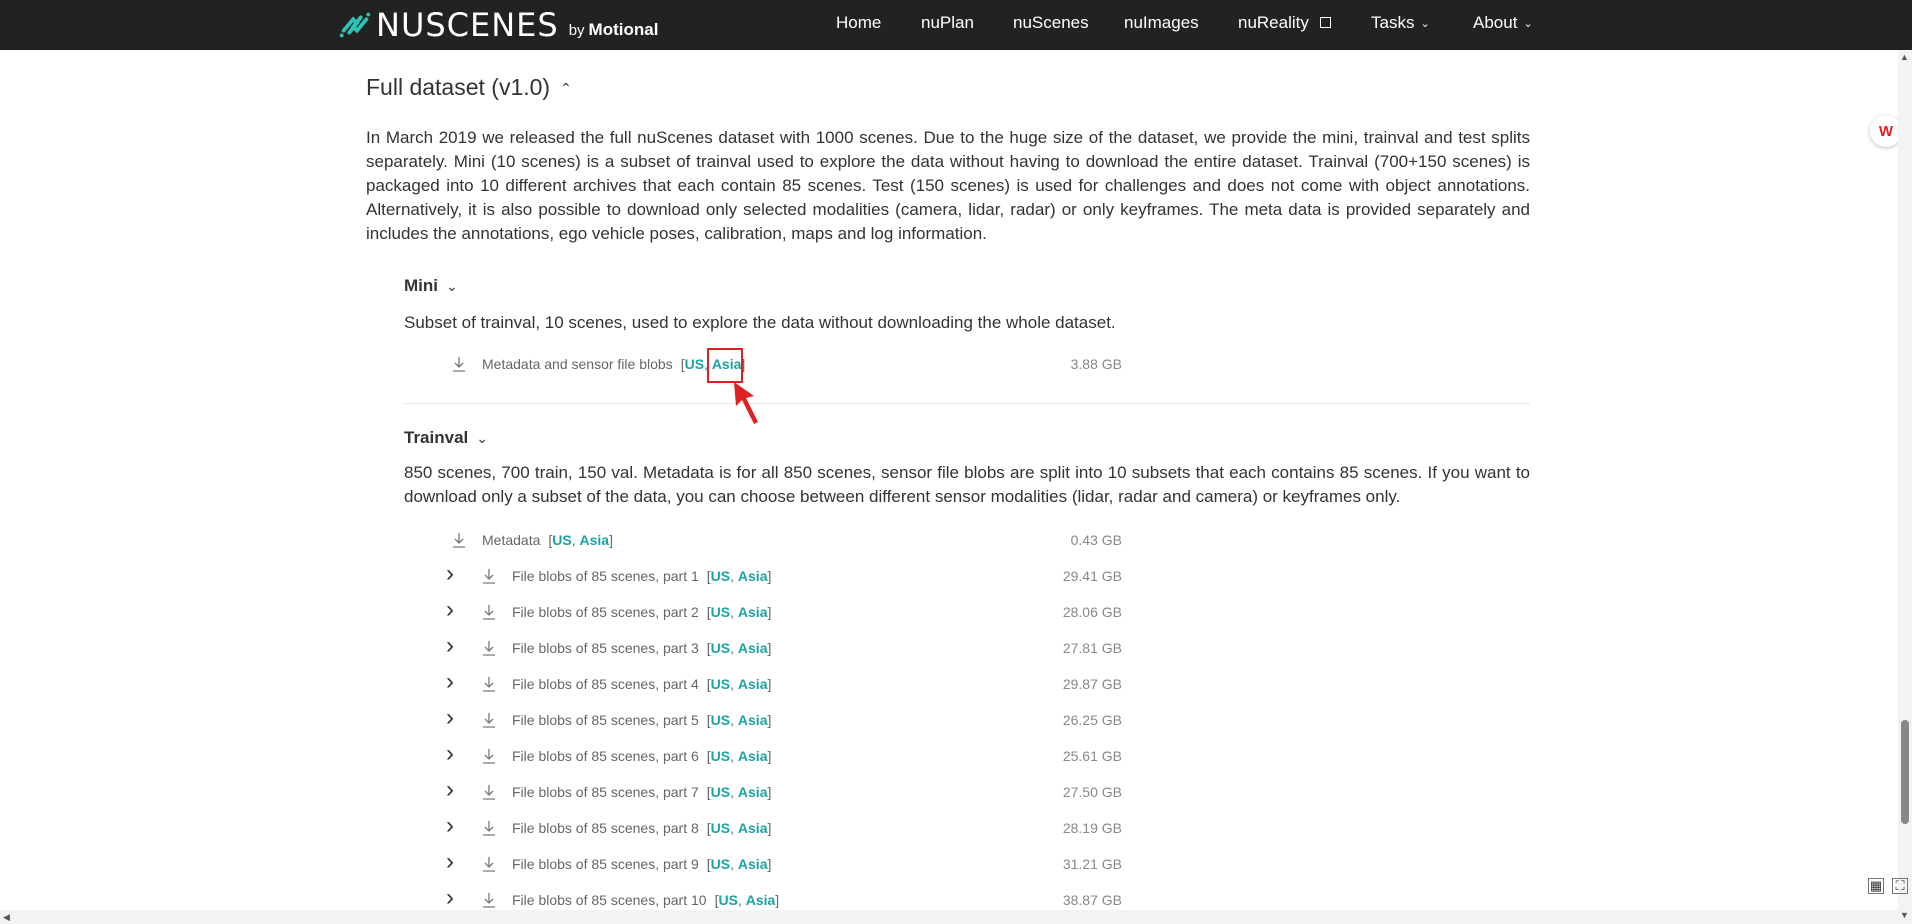  I want to click on nav-nuscenes: nuScenes, so click(1051, 23).